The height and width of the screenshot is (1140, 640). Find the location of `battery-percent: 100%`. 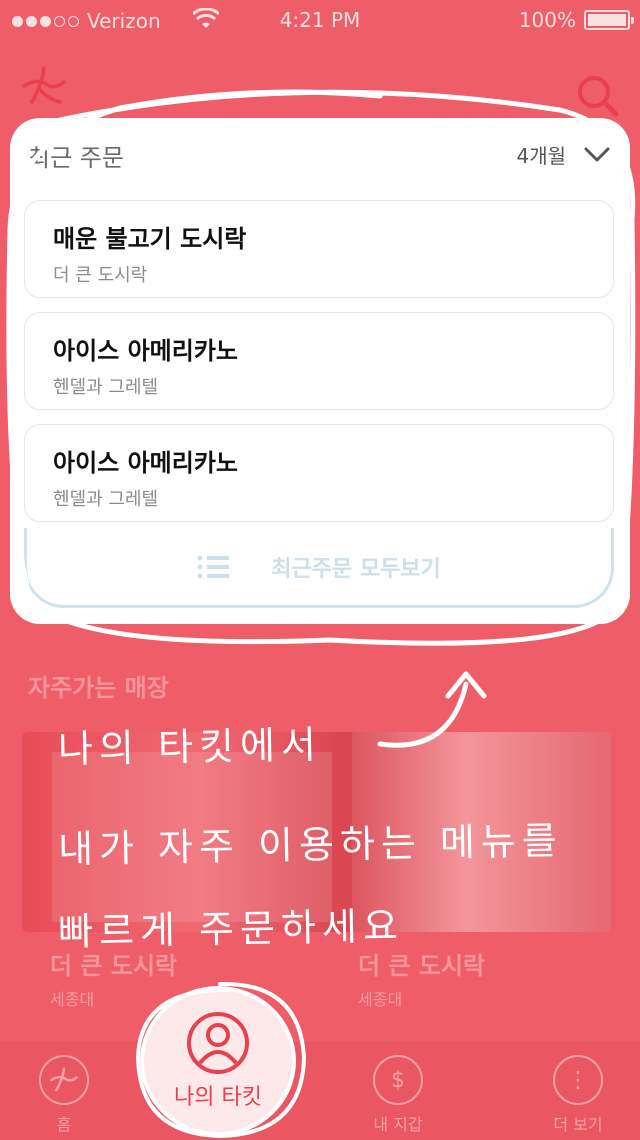

battery-percent: 100% is located at coordinates (547, 20).